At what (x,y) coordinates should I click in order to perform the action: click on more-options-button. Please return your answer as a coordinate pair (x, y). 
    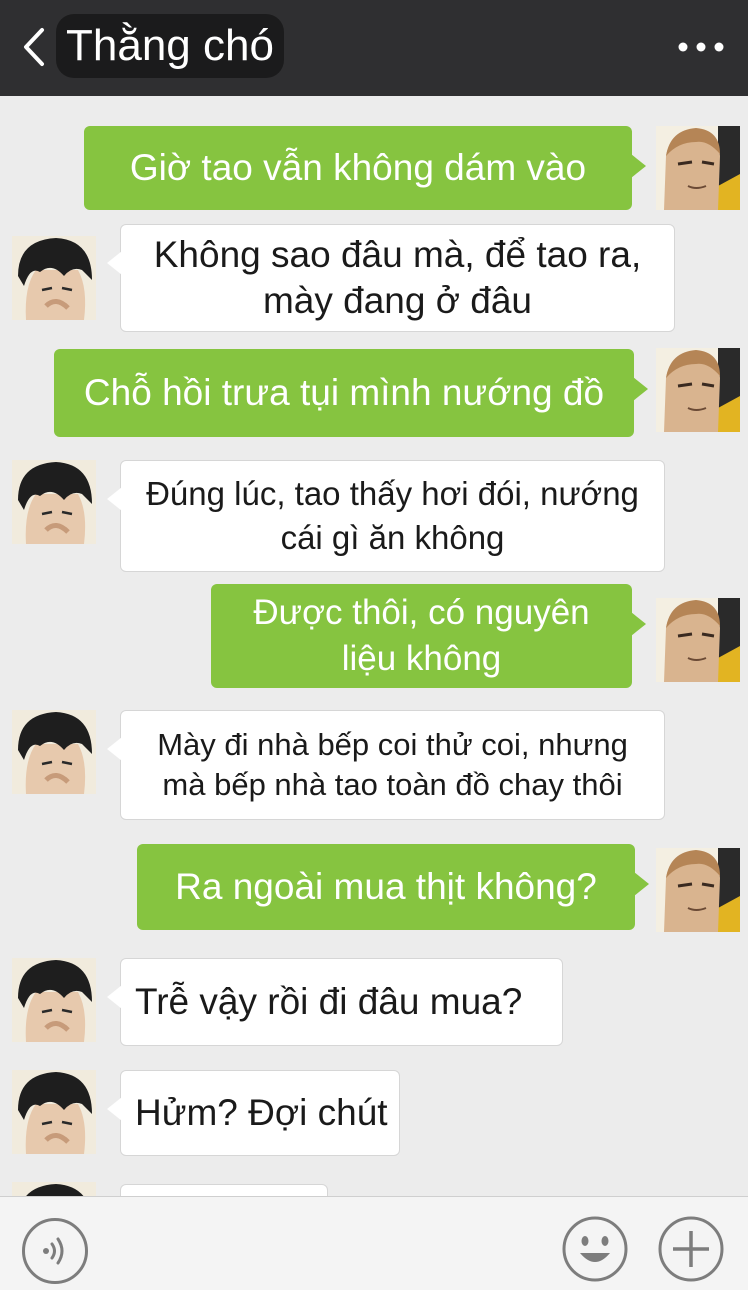
    Looking at the image, I should click on (701, 47).